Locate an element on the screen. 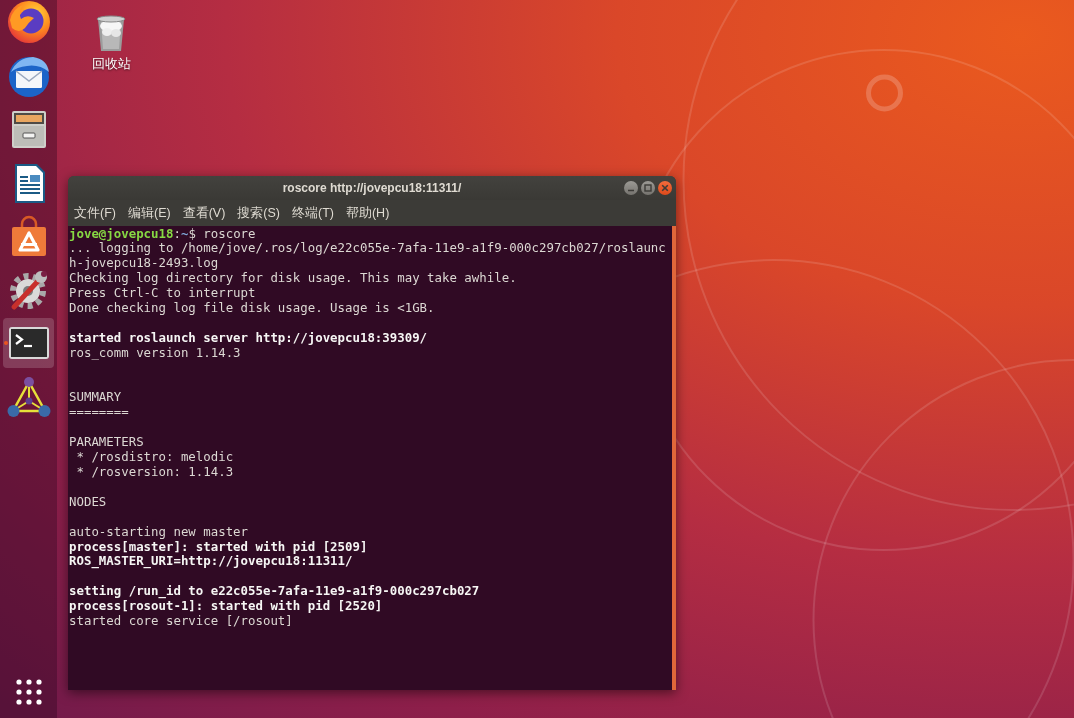 The height and width of the screenshot is (718, 1074). terminal-line: Done checking log file disk usage. Usage is <1GB. is located at coordinates (252, 308).